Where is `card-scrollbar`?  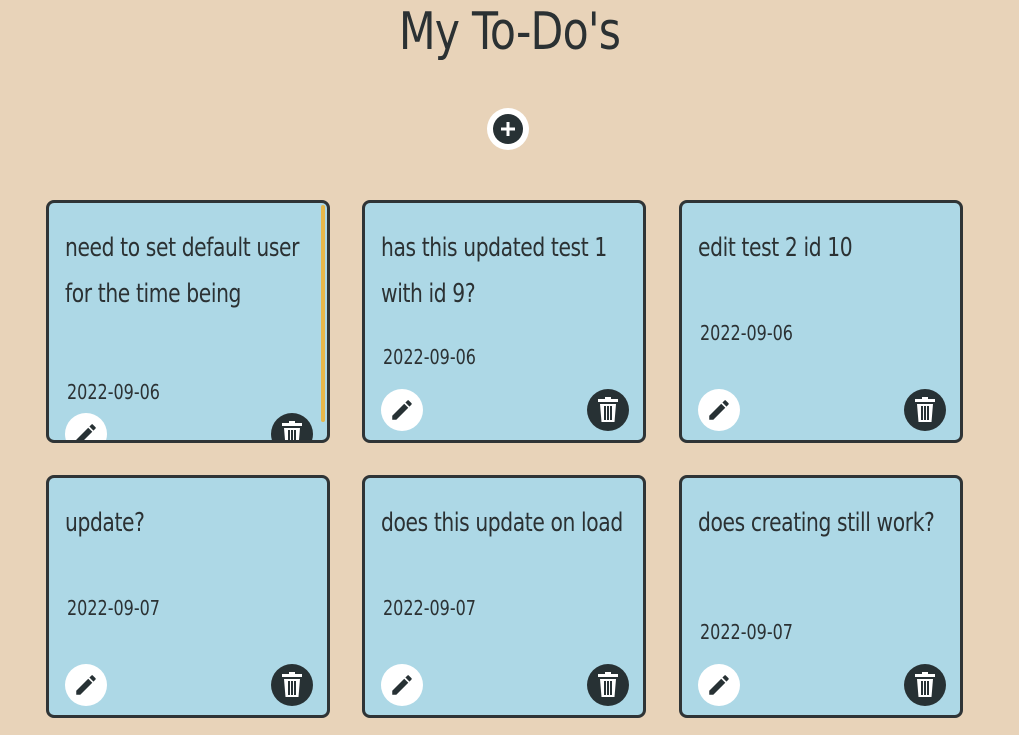 card-scrollbar is located at coordinates (323, 313).